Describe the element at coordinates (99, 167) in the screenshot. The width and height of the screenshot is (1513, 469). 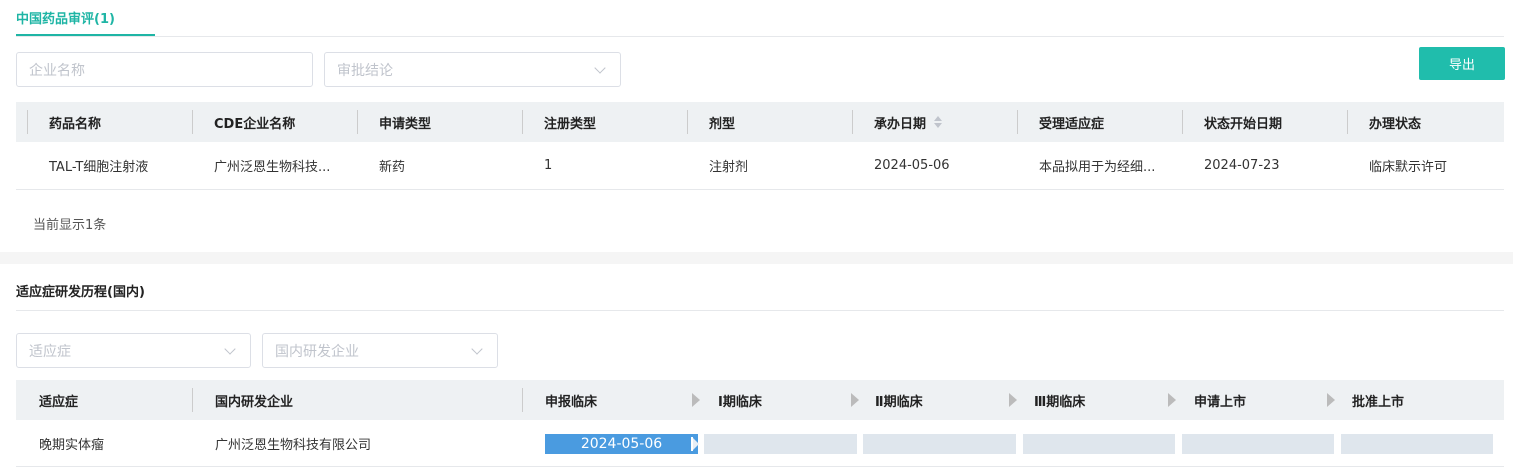
I see `drug-name: TAL-T细胞注射液` at that location.